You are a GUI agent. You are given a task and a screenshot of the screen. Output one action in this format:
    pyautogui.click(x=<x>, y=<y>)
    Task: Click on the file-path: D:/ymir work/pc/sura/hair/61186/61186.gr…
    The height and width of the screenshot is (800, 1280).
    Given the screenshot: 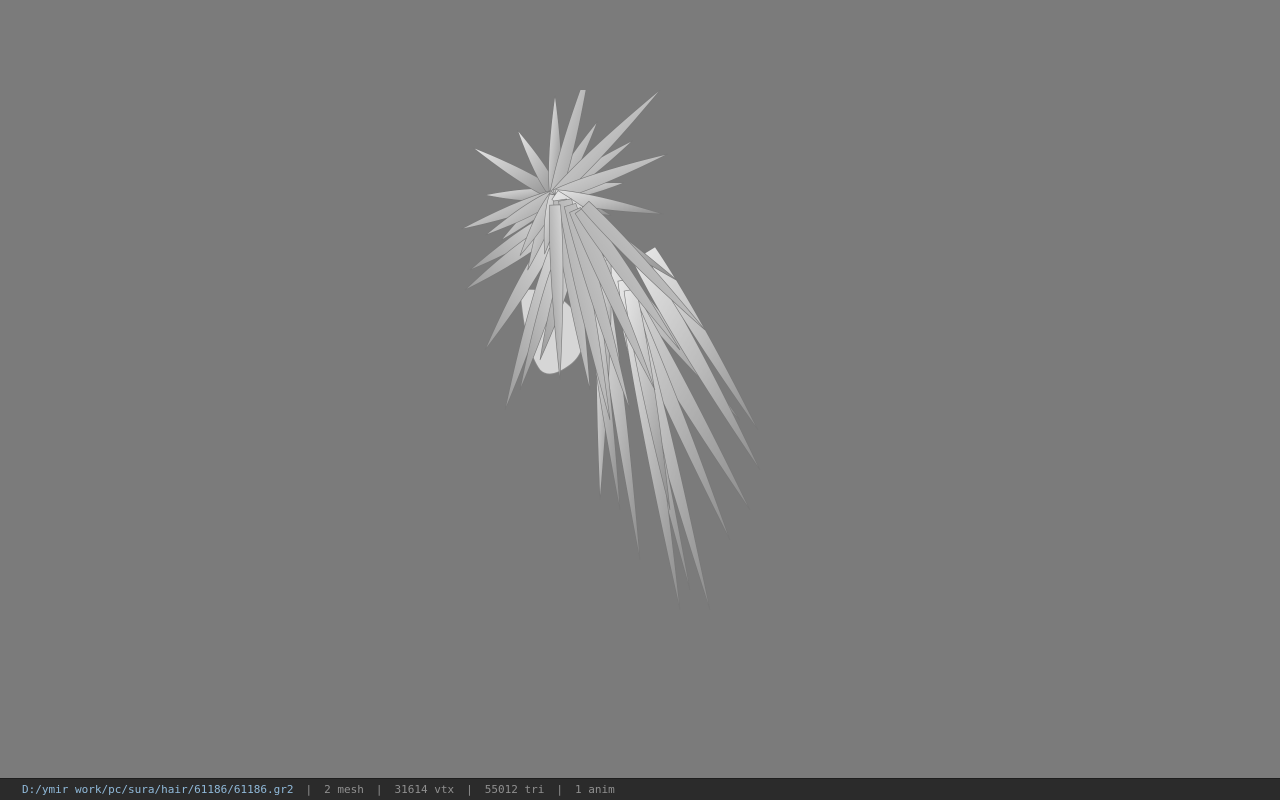 What is the action you would take?
    pyautogui.click(x=158, y=789)
    